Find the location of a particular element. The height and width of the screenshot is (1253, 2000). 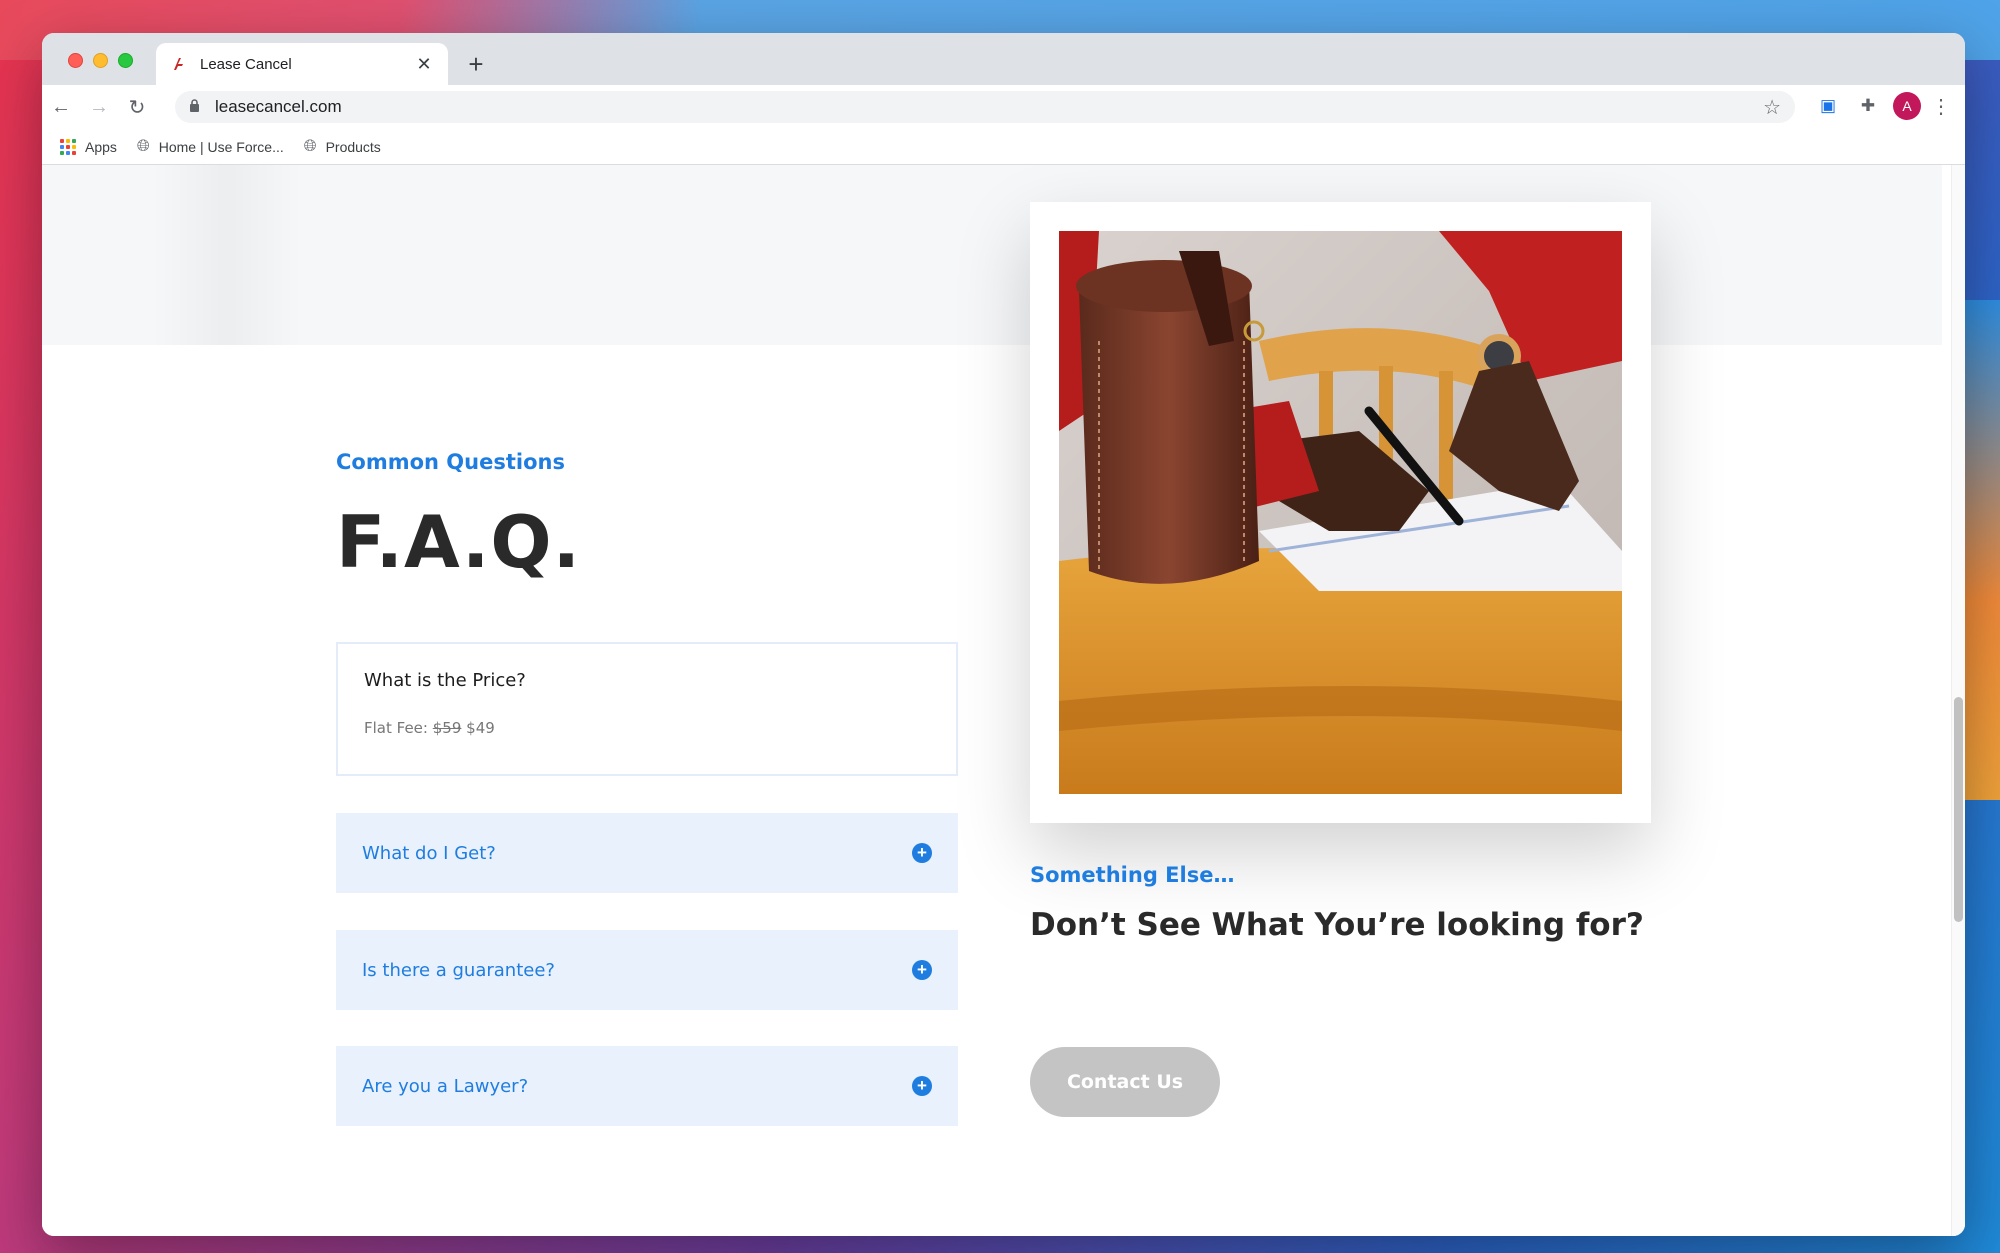

faq-item-guarantee: Is there a guarantee? + is located at coordinates (647, 970).